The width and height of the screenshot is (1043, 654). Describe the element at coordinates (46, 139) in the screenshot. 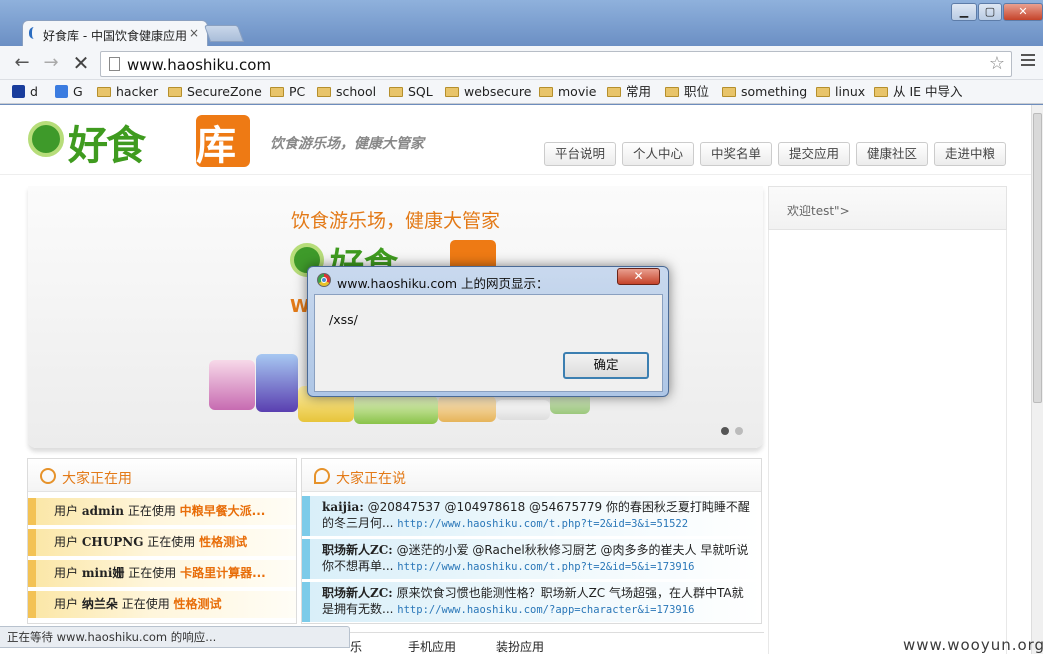

I see `logo-bowl-icon` at that location.